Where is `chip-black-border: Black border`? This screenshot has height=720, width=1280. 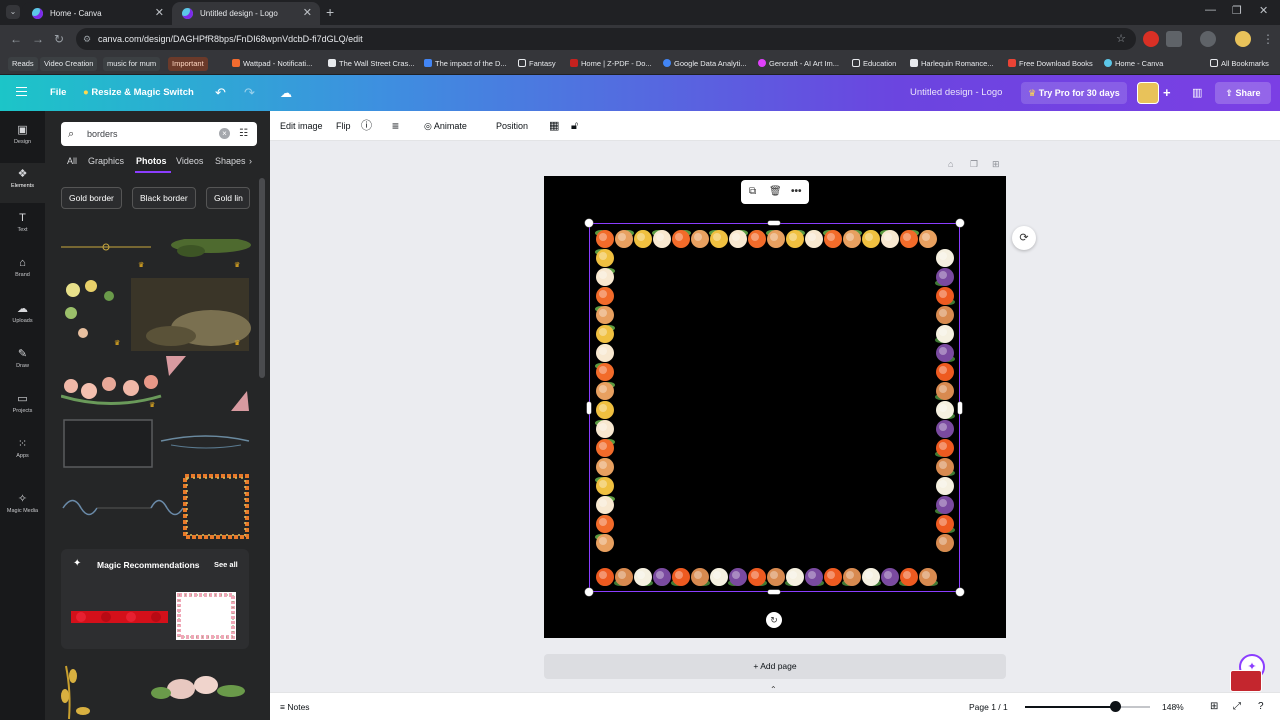 chip-black-border: Black border is located at coordinates (164, 198).